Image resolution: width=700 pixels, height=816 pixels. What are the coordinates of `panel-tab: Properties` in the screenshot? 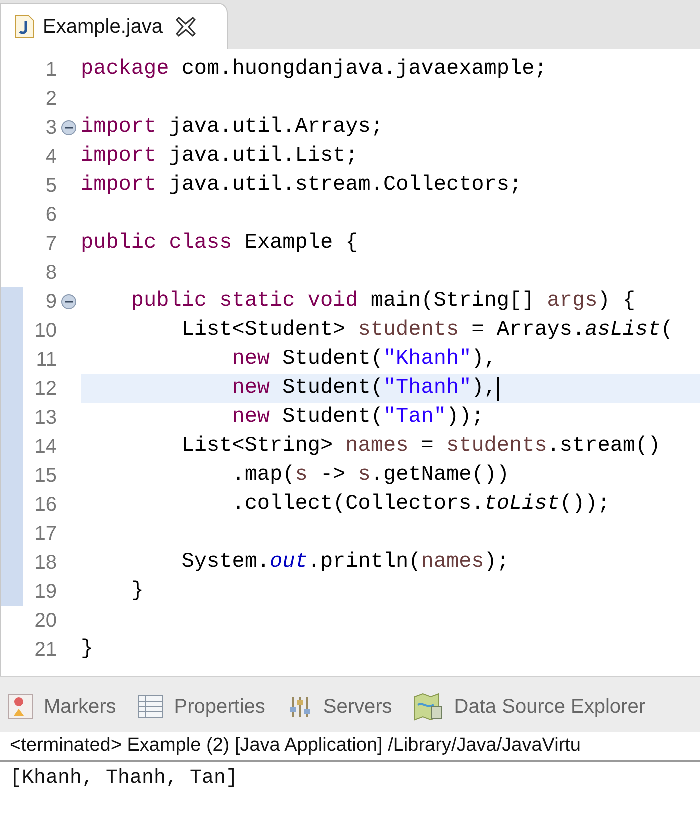 It's located at (202, 707).